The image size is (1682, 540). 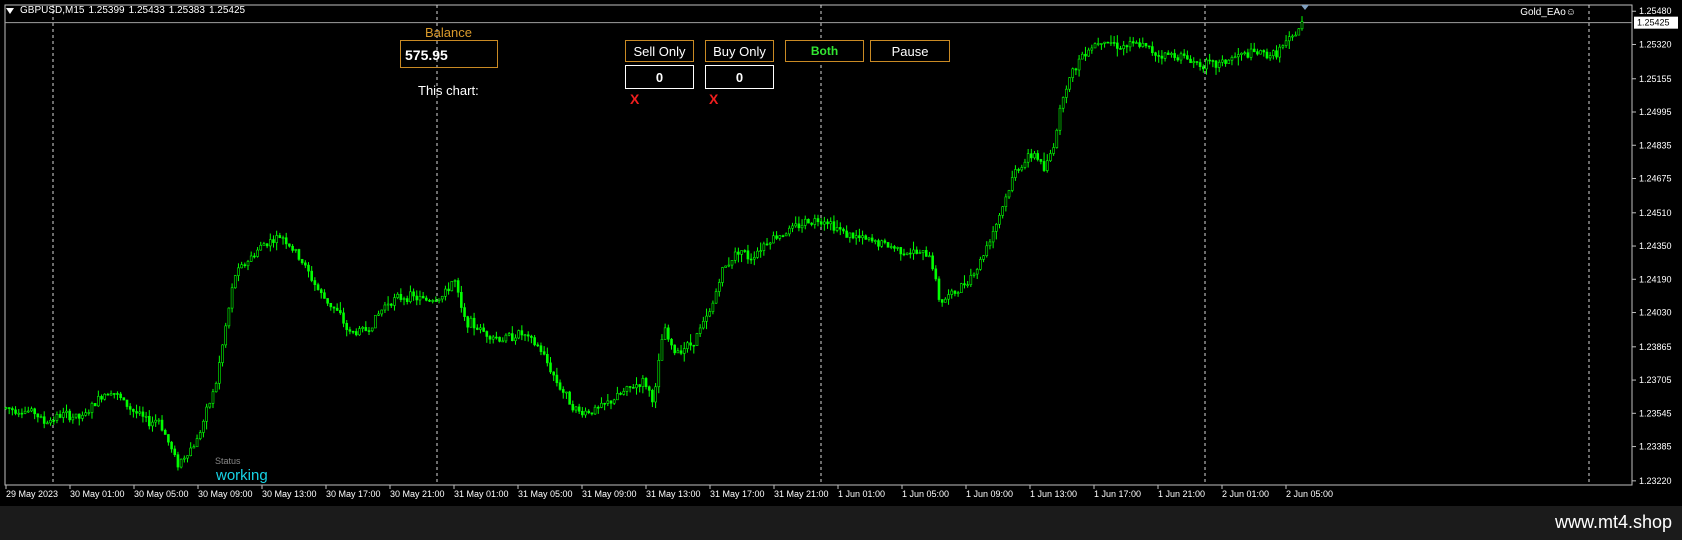 I want to click on time-tick-label: 31 May 21:00, so click(x=801, y=494).